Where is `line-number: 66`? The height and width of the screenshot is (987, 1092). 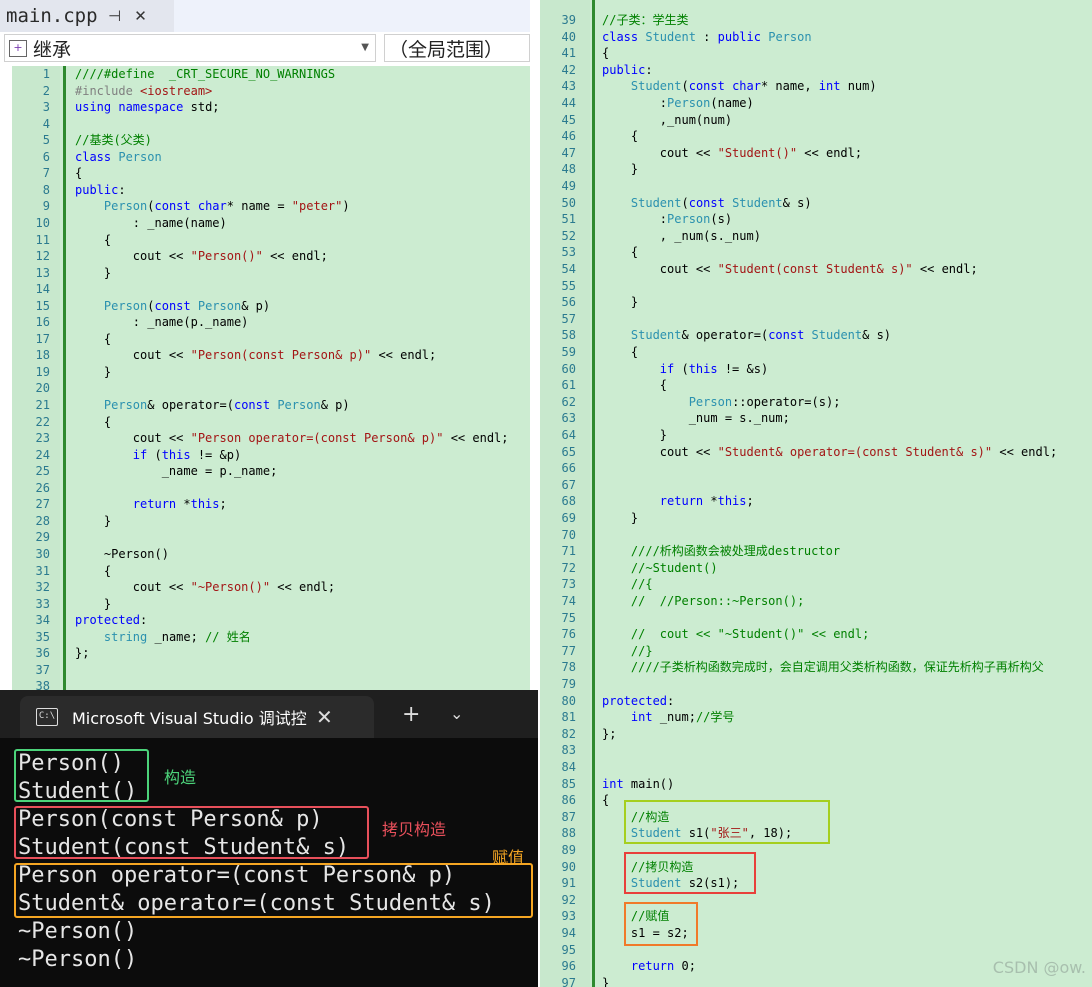 line-number: 66 is located at coordinates (568, 468).